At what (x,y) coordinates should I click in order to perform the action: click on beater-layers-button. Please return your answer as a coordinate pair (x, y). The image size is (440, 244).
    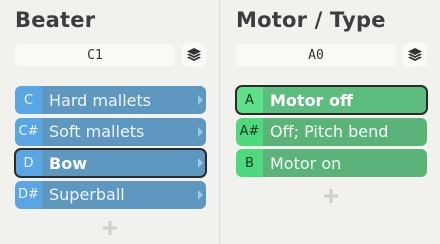
    Looking at the image, I should click on (194, 55).